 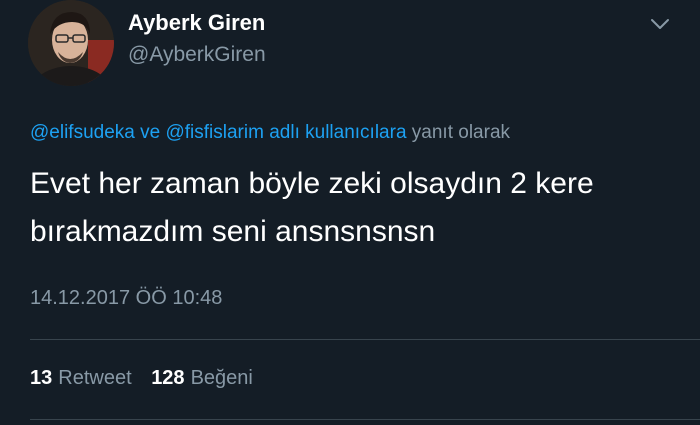 What do you see at coordinates (196, 23) in the screenshot?
I see `display-name: Ayberk Giren` at bounding box center [196, 23].